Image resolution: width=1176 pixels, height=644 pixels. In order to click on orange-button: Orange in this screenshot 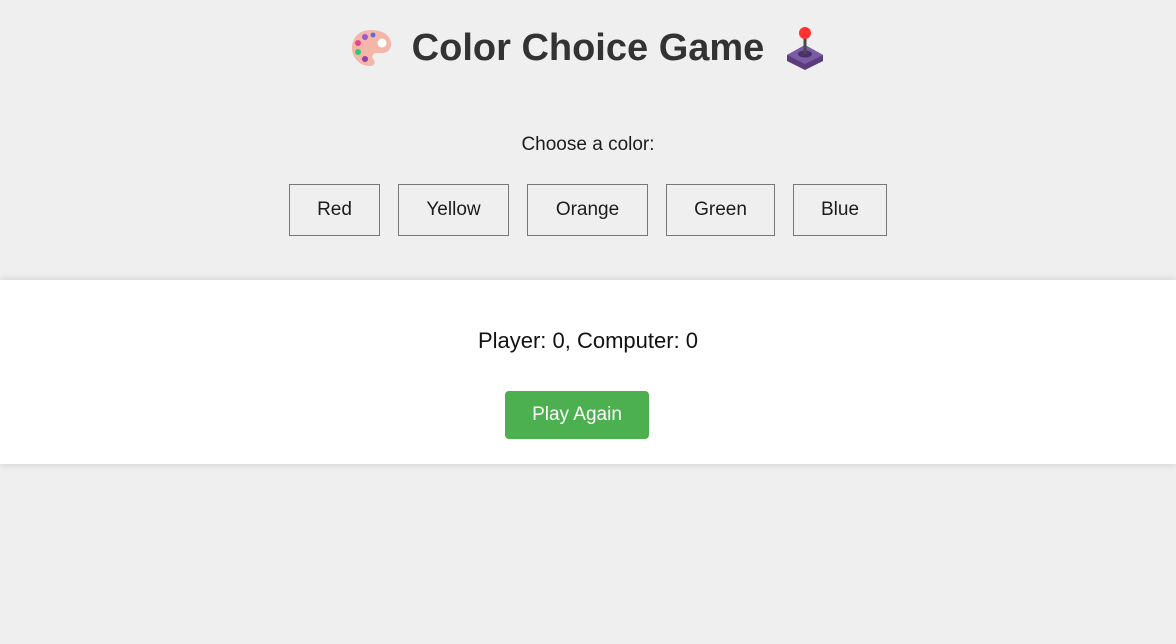, I will do `click(587, 210)`.